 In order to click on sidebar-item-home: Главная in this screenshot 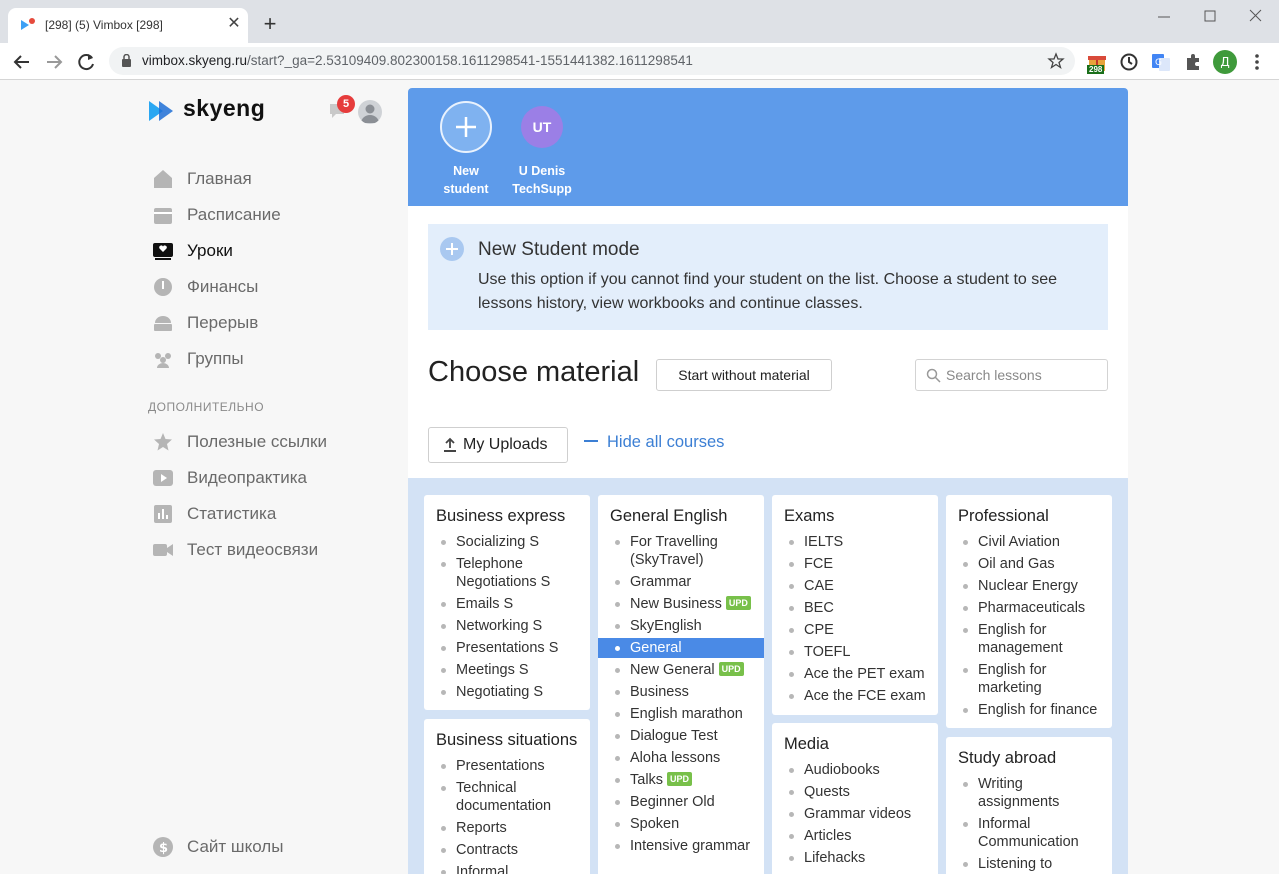, I will do `click(272, 179)`.